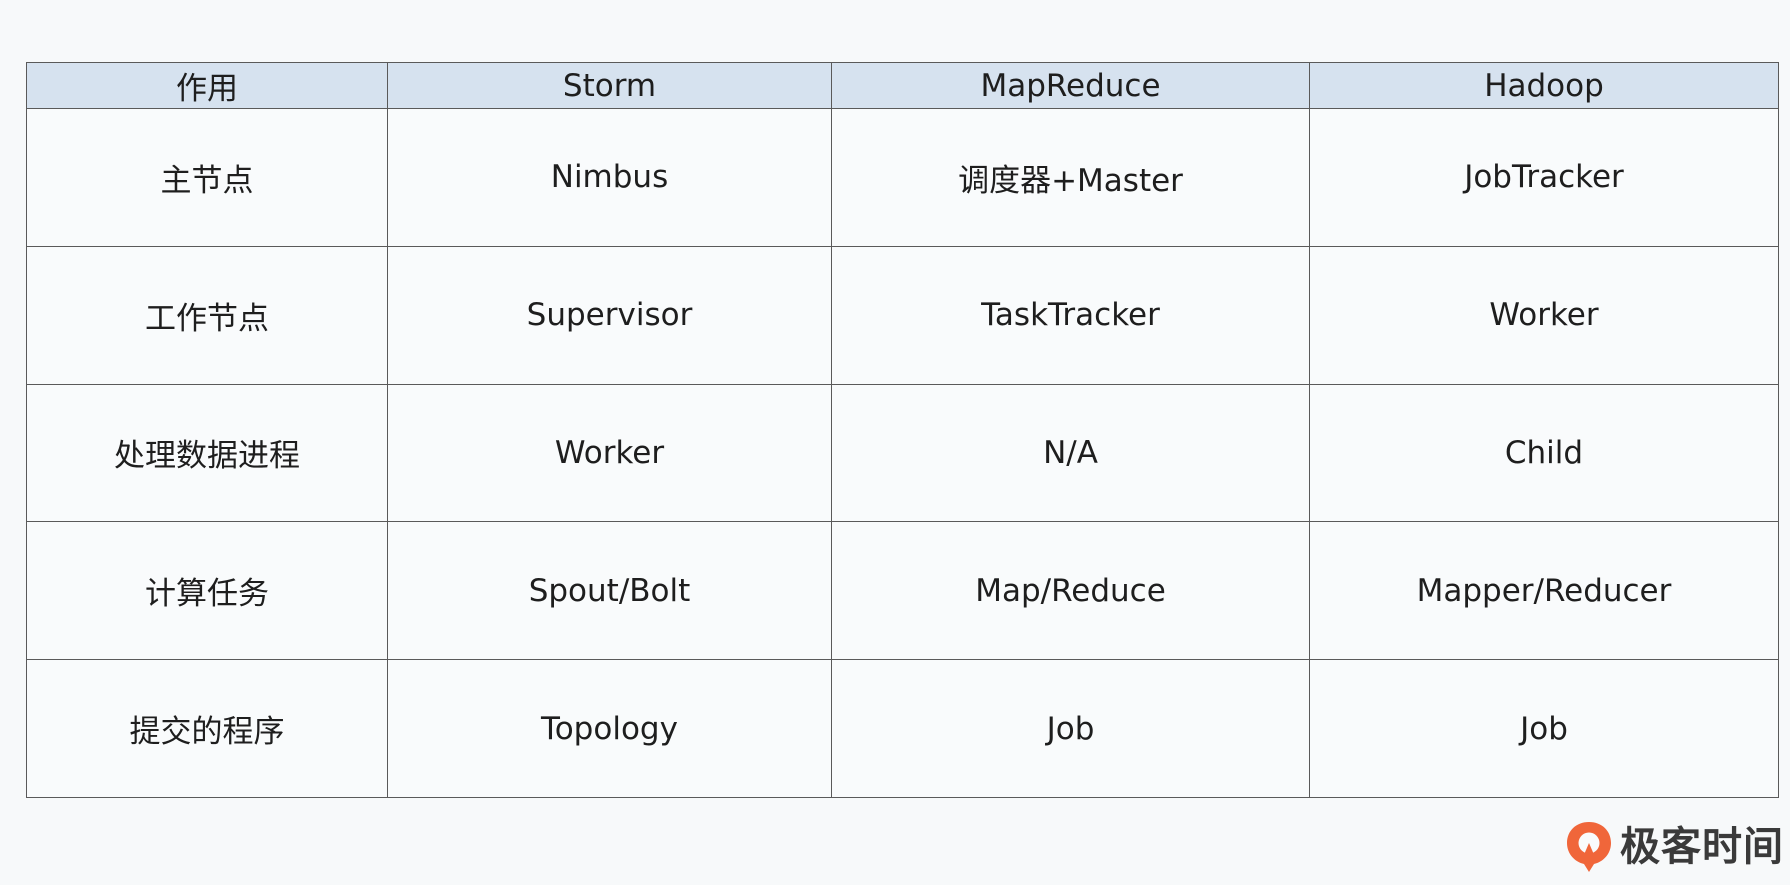 Image resolution: width=1790 pixels, height=885 pixels. Describe the element at coordinates (207, 177) in the screenshot. I see `table-cell: 主节点` at that location.